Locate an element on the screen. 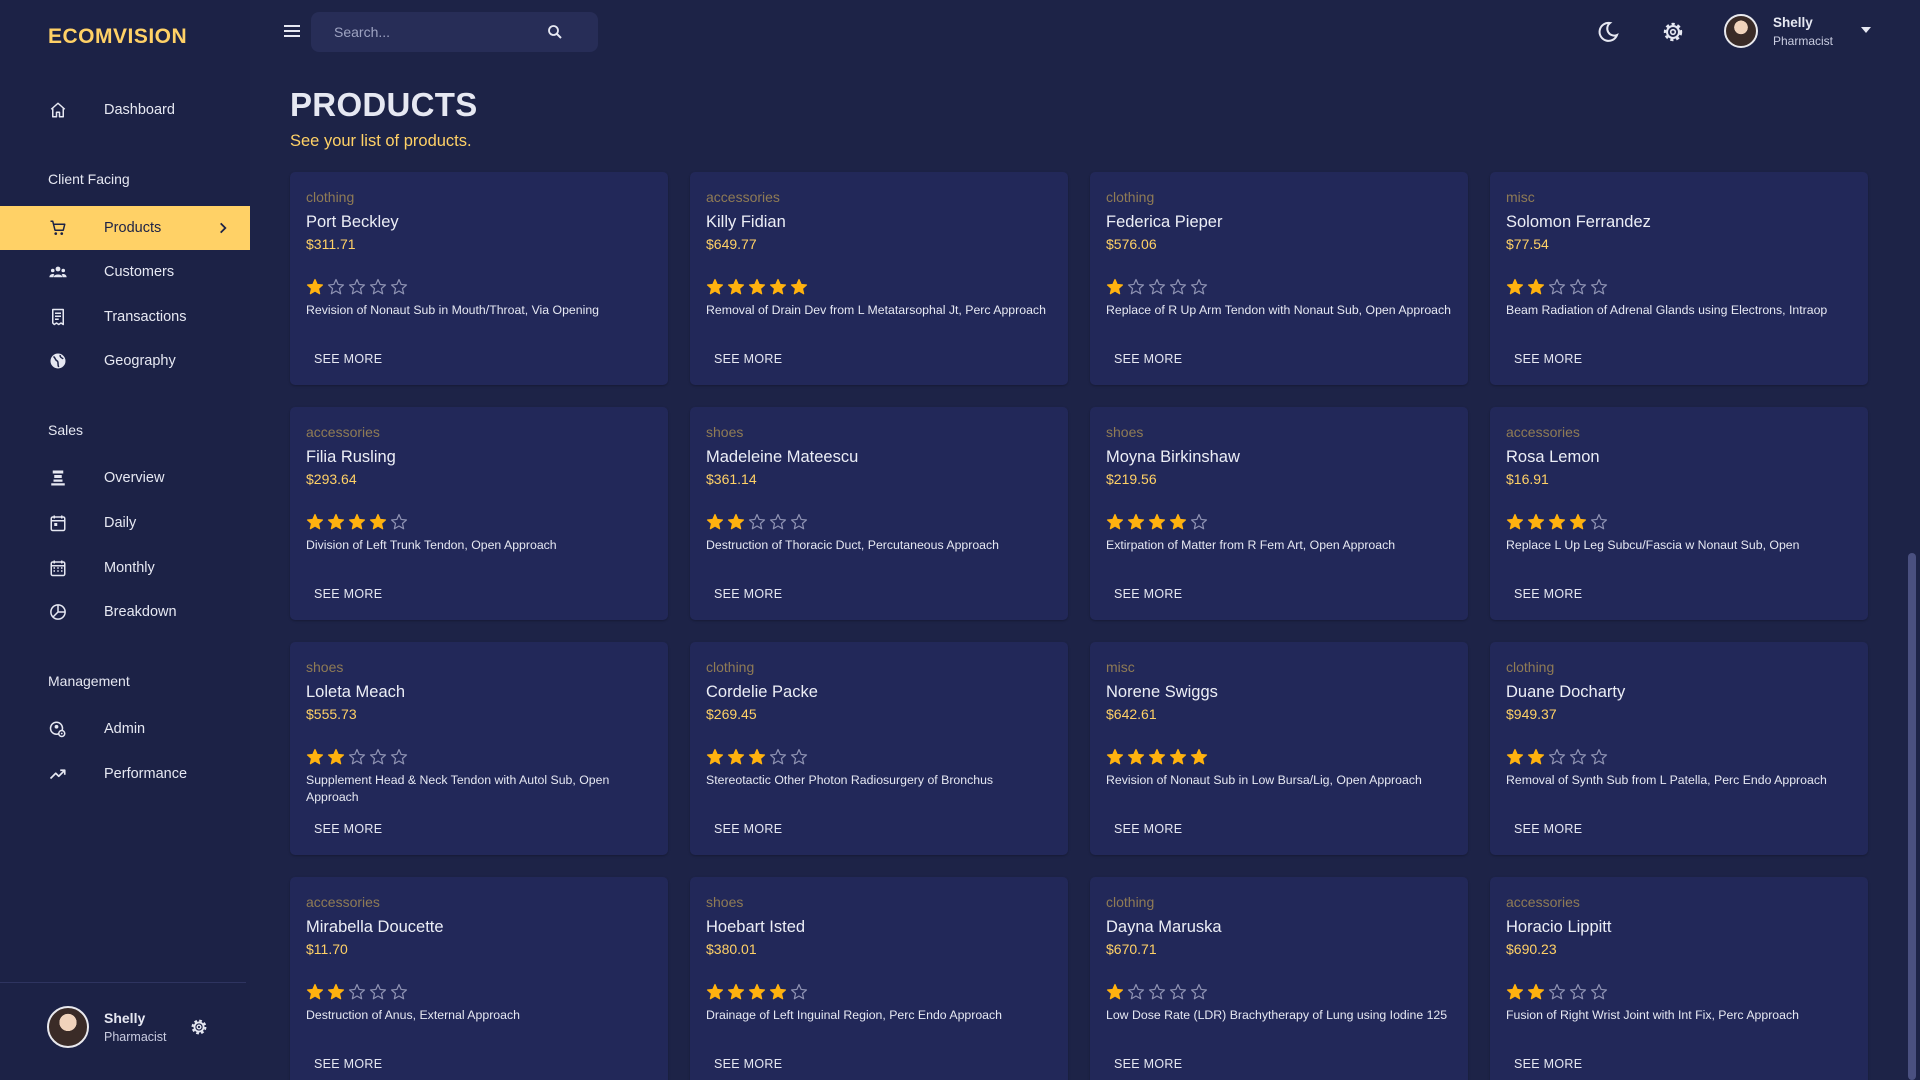 The image size is (1920, 1080). sidebar-item-label: Performance is located at coordinates (146, 774).